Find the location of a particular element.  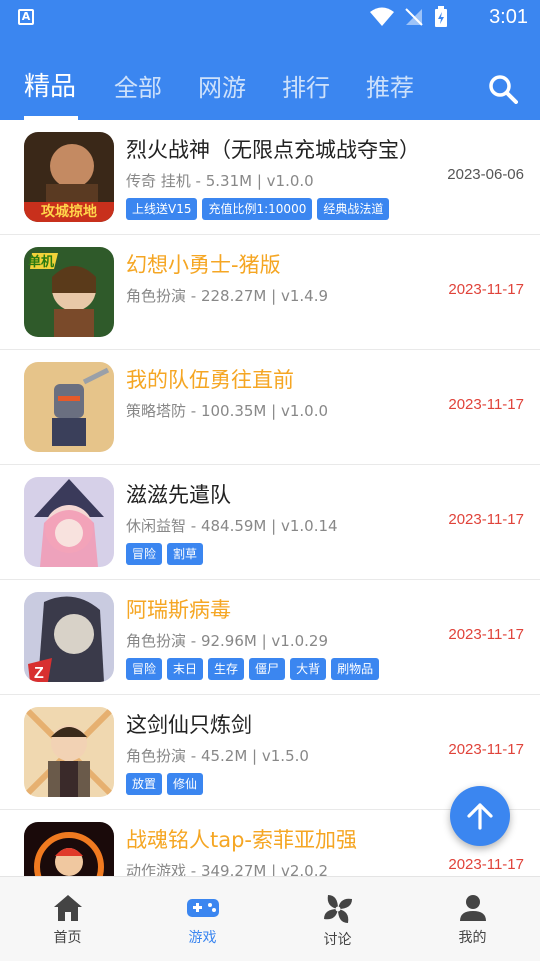

game-tags: 冒险 末日 生存 僵尸 大背 刷物品 is located at coordinates (253, 669).